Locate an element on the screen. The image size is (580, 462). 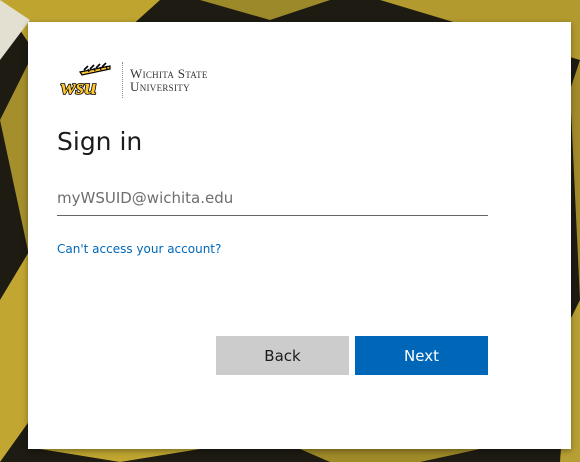
university-wordmark: Wichita State University is located at coordinates (169, 80).